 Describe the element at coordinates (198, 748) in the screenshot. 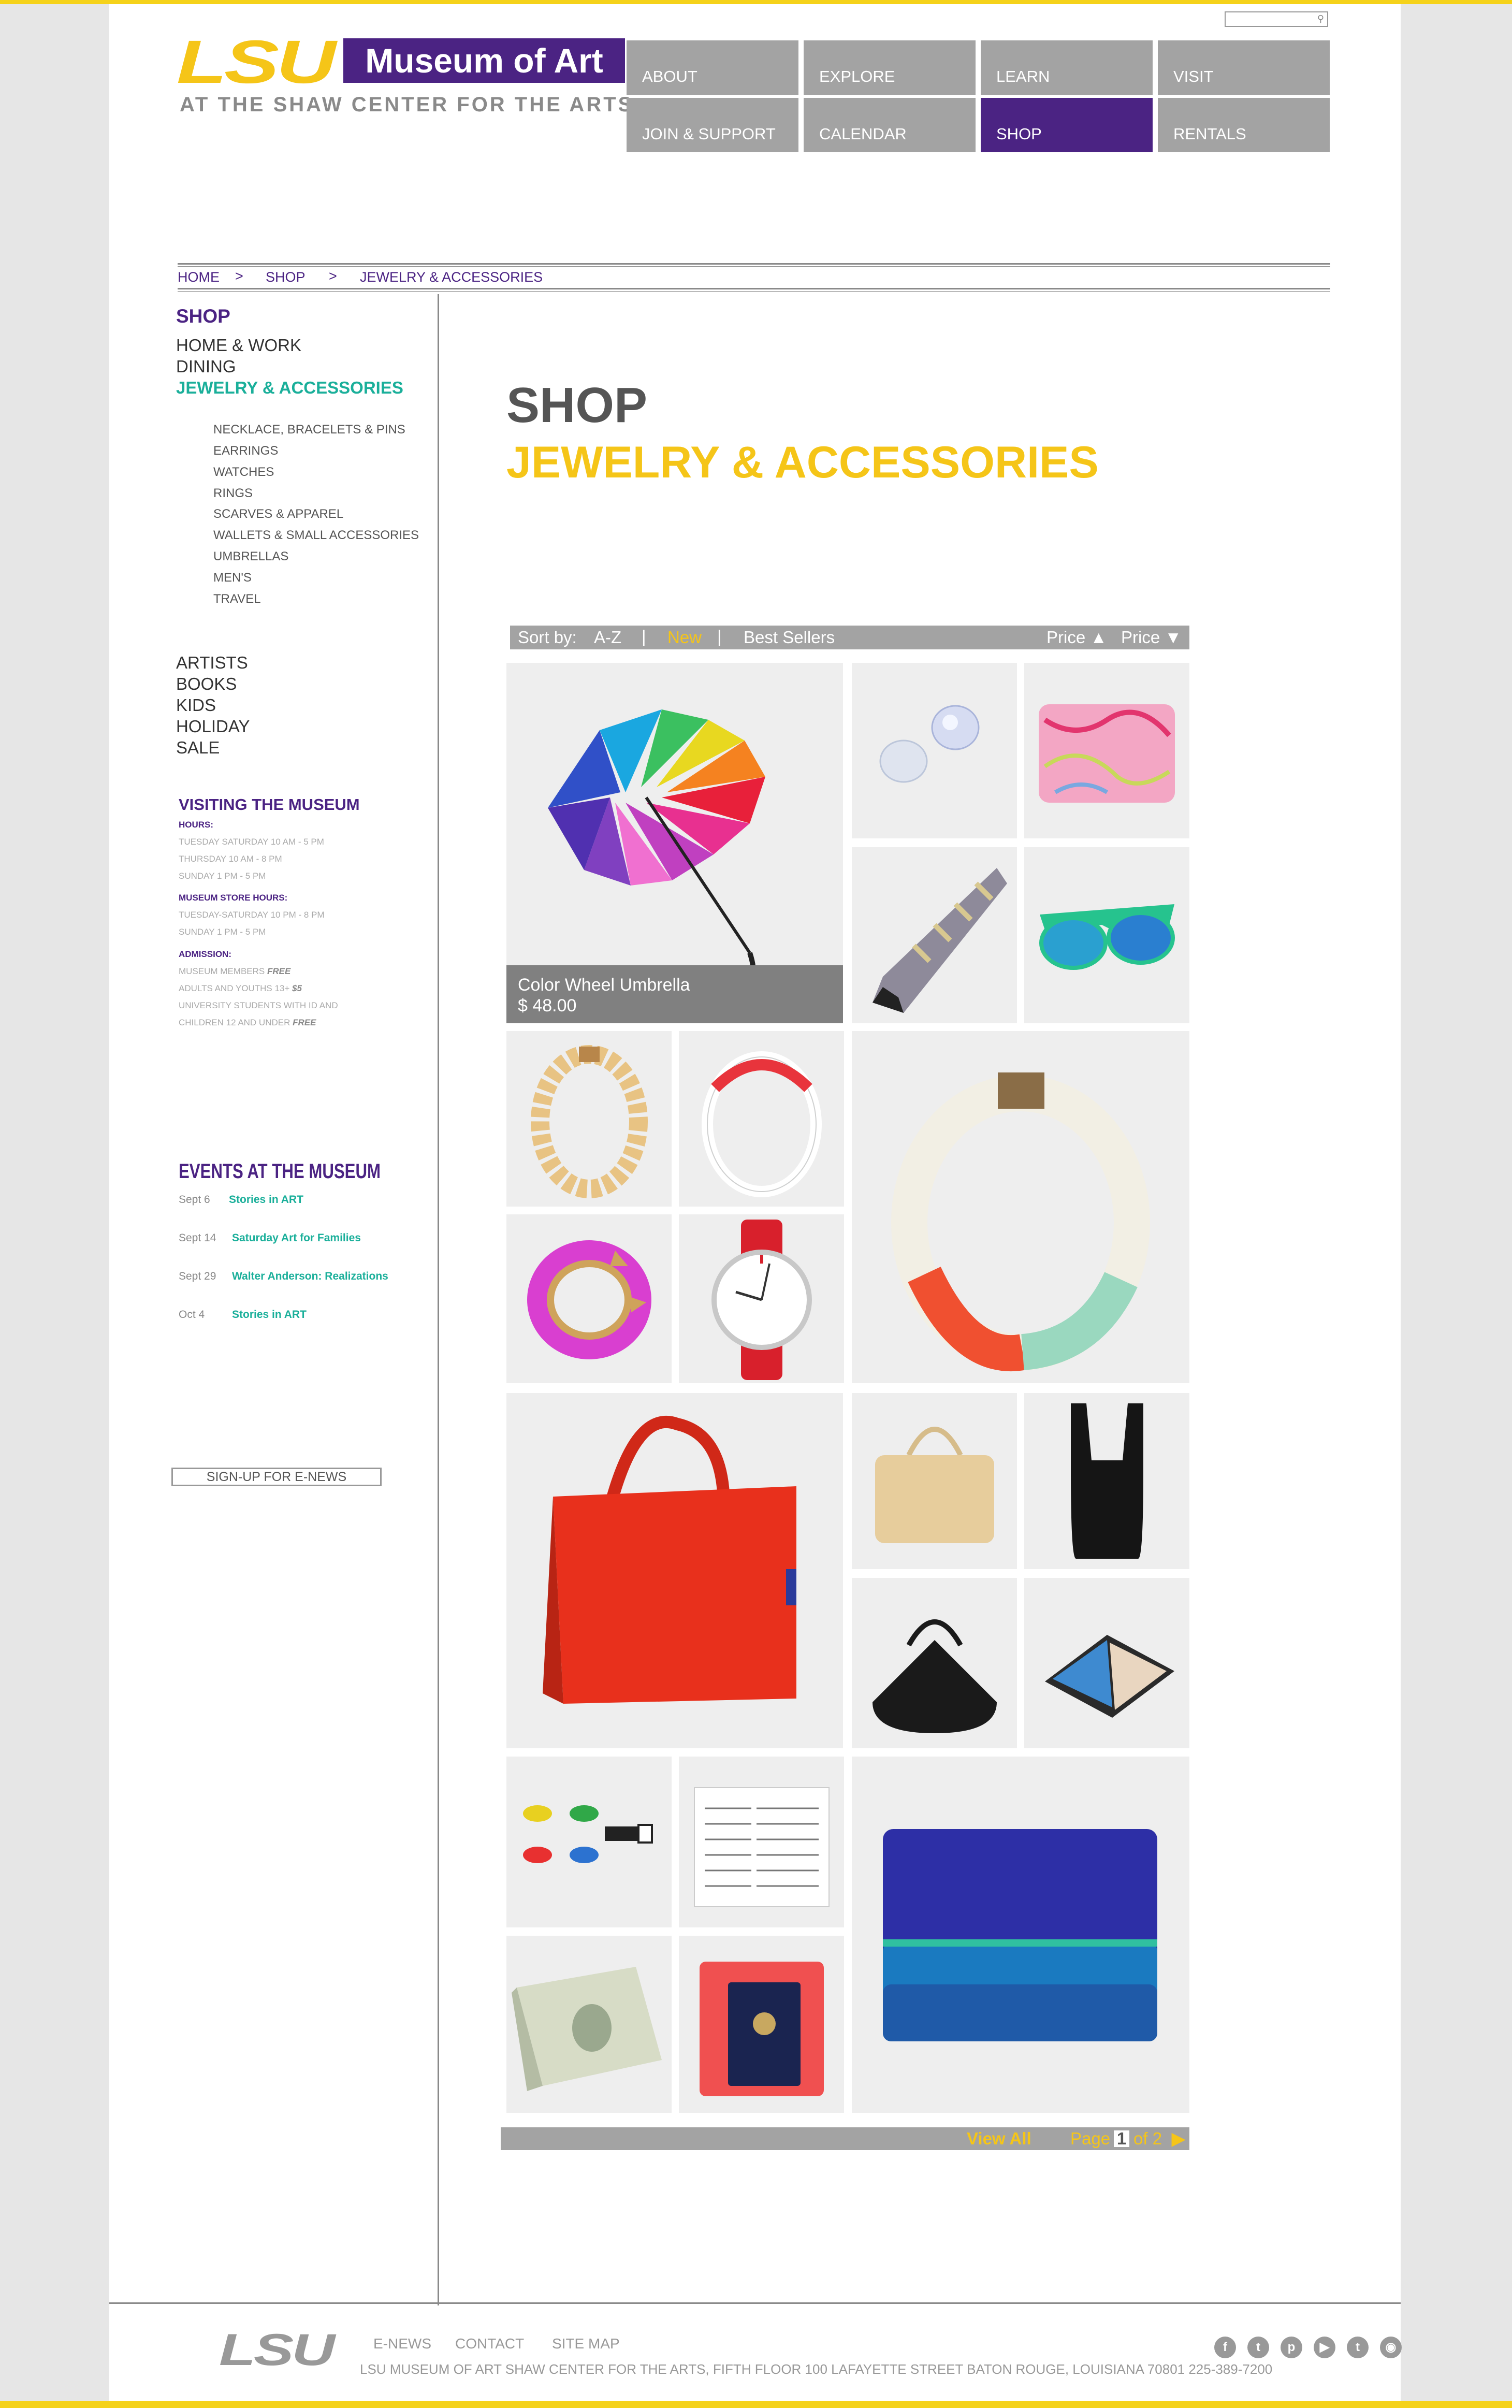

I see `sidebar-item-sale: SALE` at that location.